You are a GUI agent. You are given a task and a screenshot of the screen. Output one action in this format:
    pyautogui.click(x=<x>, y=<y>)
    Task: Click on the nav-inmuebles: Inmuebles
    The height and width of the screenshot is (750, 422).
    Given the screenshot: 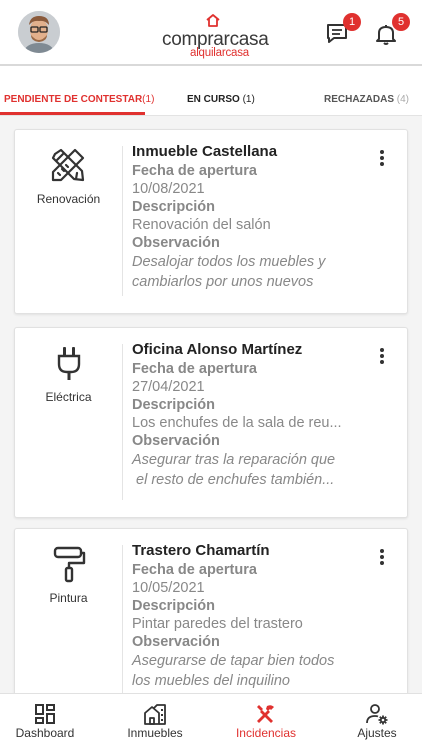 What is the action you would take?
    pyautogui.click(x=155, y=722)
    